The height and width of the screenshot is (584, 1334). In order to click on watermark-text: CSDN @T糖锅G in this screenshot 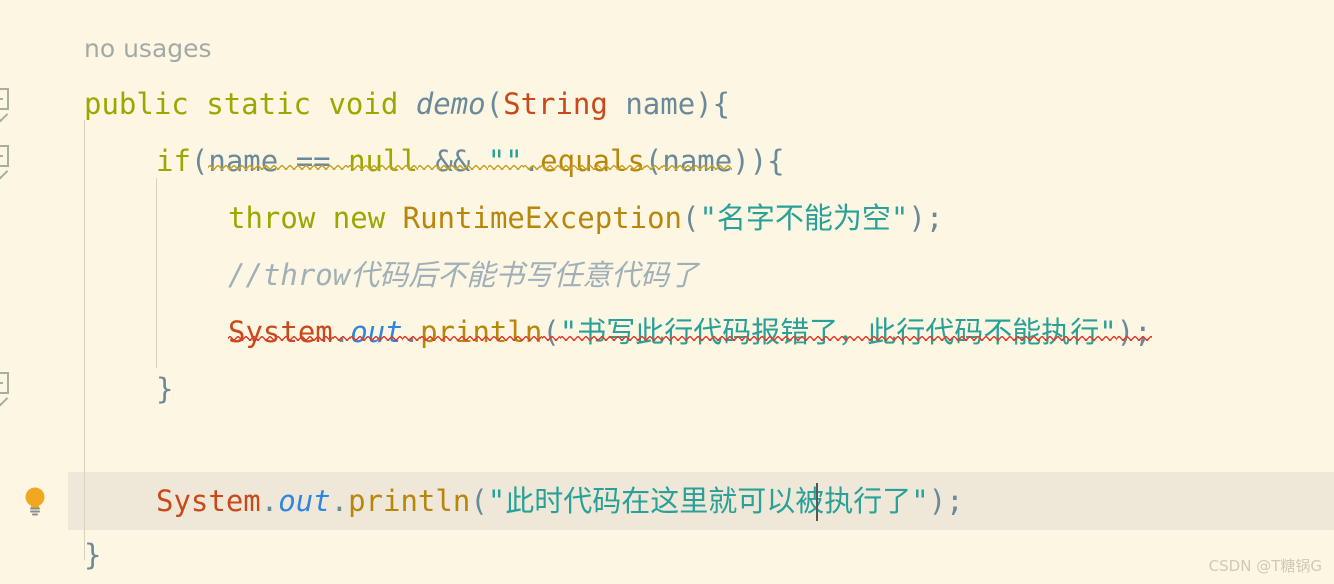, I will do `click(1265, 566)`.